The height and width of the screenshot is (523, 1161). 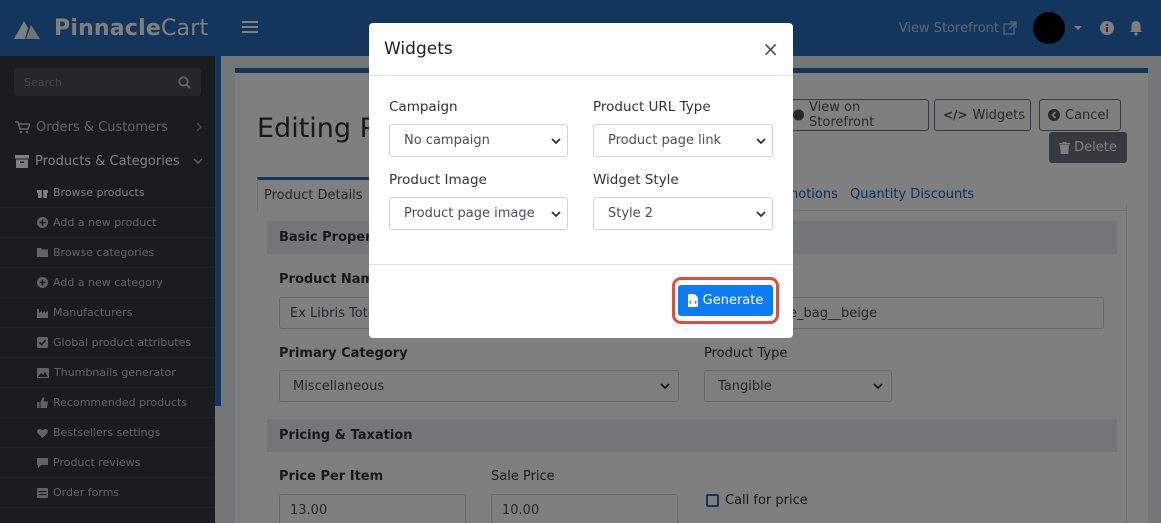 What do you see at coordinates (665, 140) in the screenshot?
I see `product-url-type-value: Product page link` at bounding box center [665, 140].